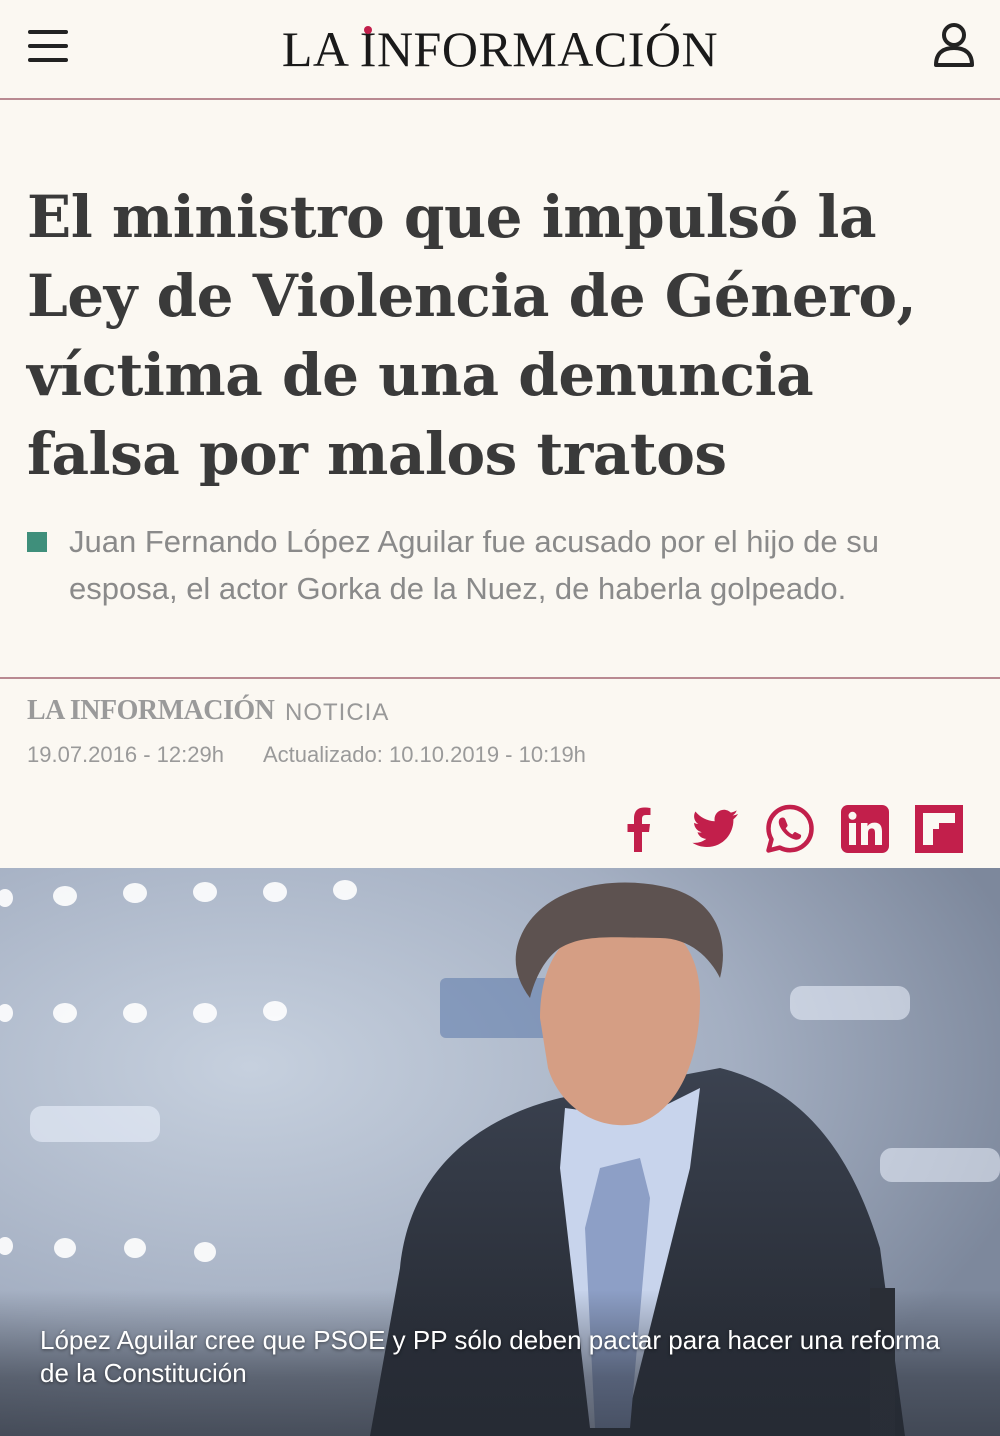 Image resolution: width=1000 pixels, height=1436 pixels. What do you see at coordinates (663, 49) in the screenshot?
I see `logo-text: Ó` at bounding box center [663, 49].